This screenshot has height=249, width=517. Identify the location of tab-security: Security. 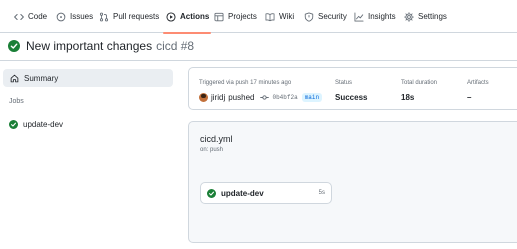
(325, 16).